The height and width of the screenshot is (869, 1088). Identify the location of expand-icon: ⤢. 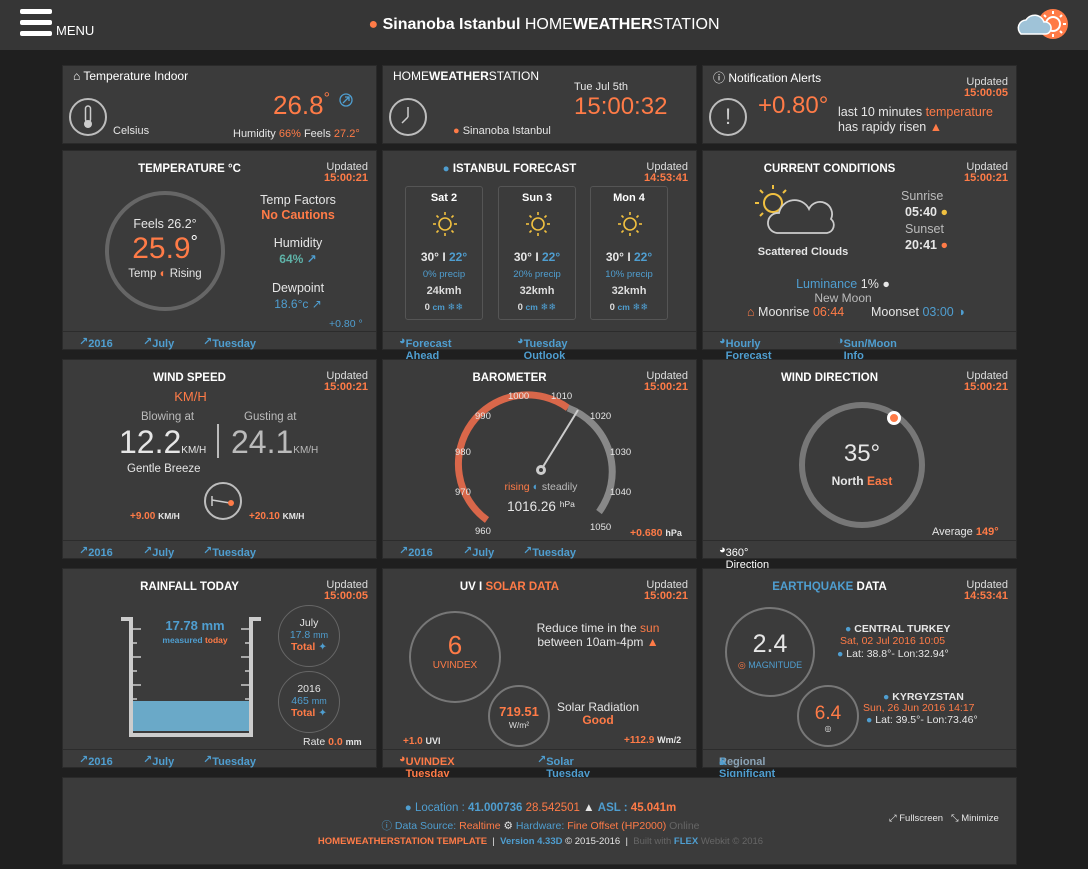
(893, 818).